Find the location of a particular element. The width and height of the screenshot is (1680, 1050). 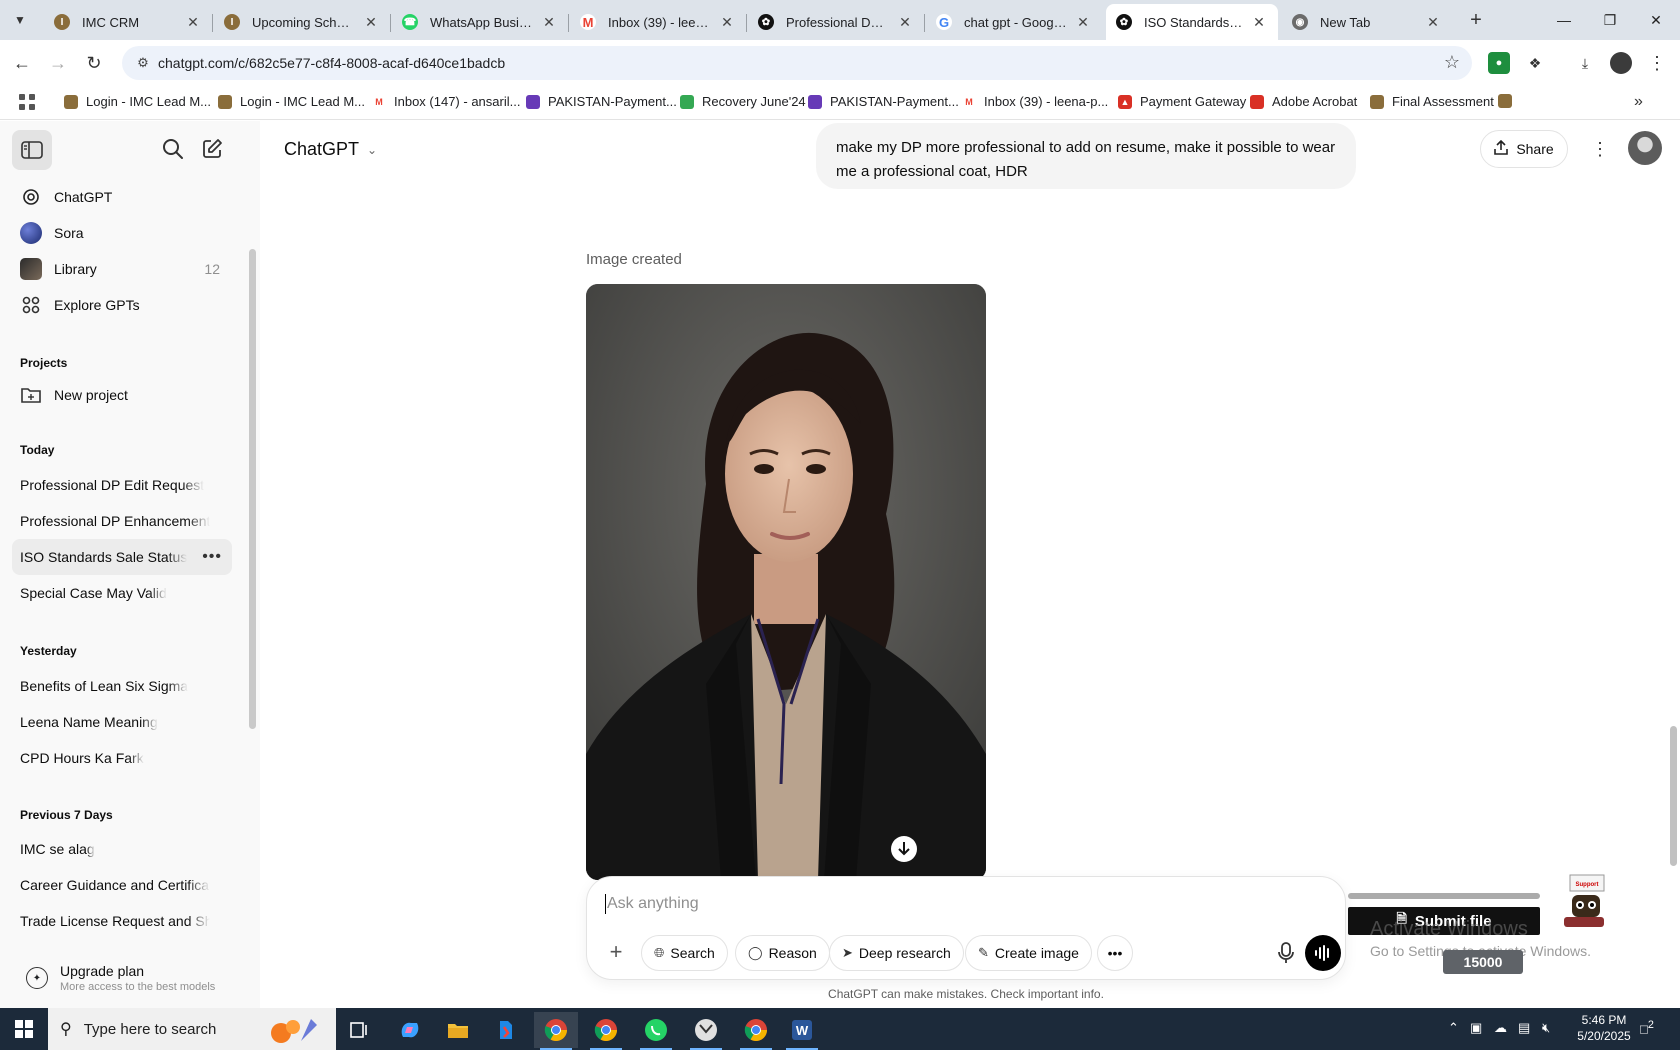

extension-icon: ● is located at coordinates (1499, 63).